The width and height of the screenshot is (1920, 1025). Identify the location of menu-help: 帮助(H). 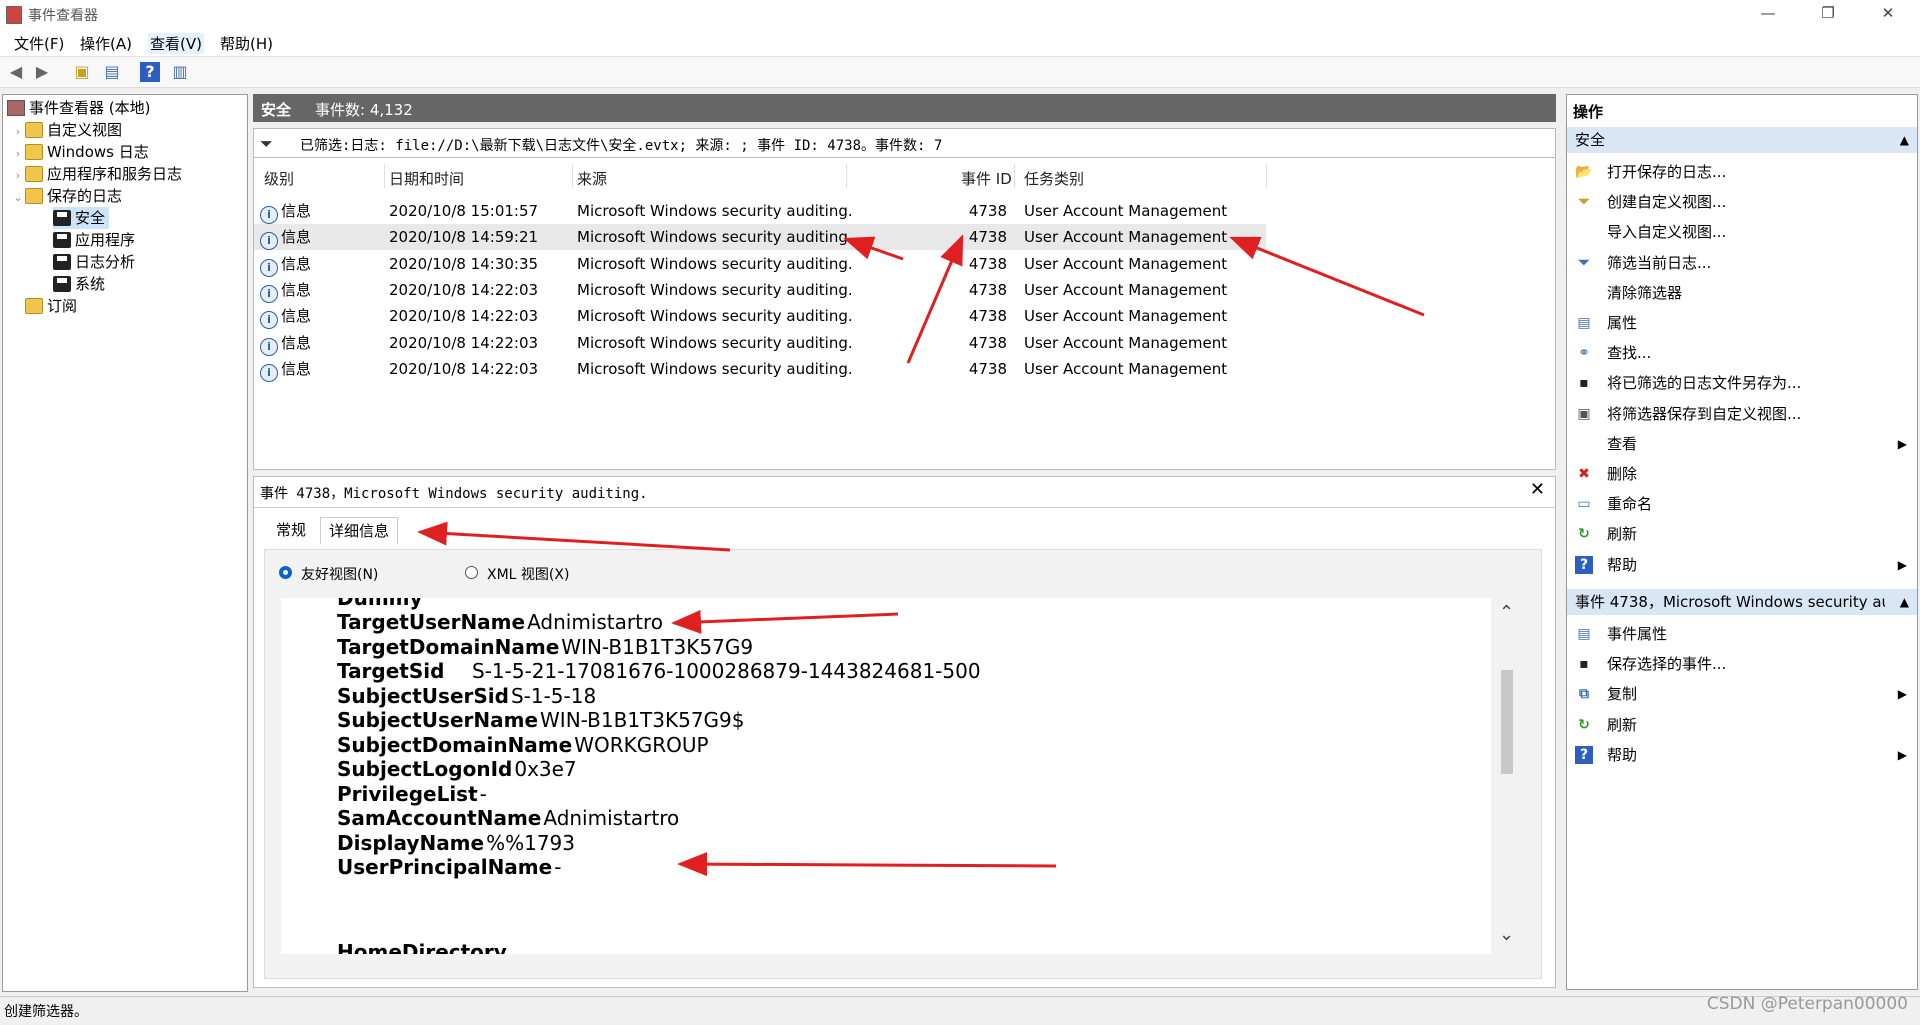
(246, 43).